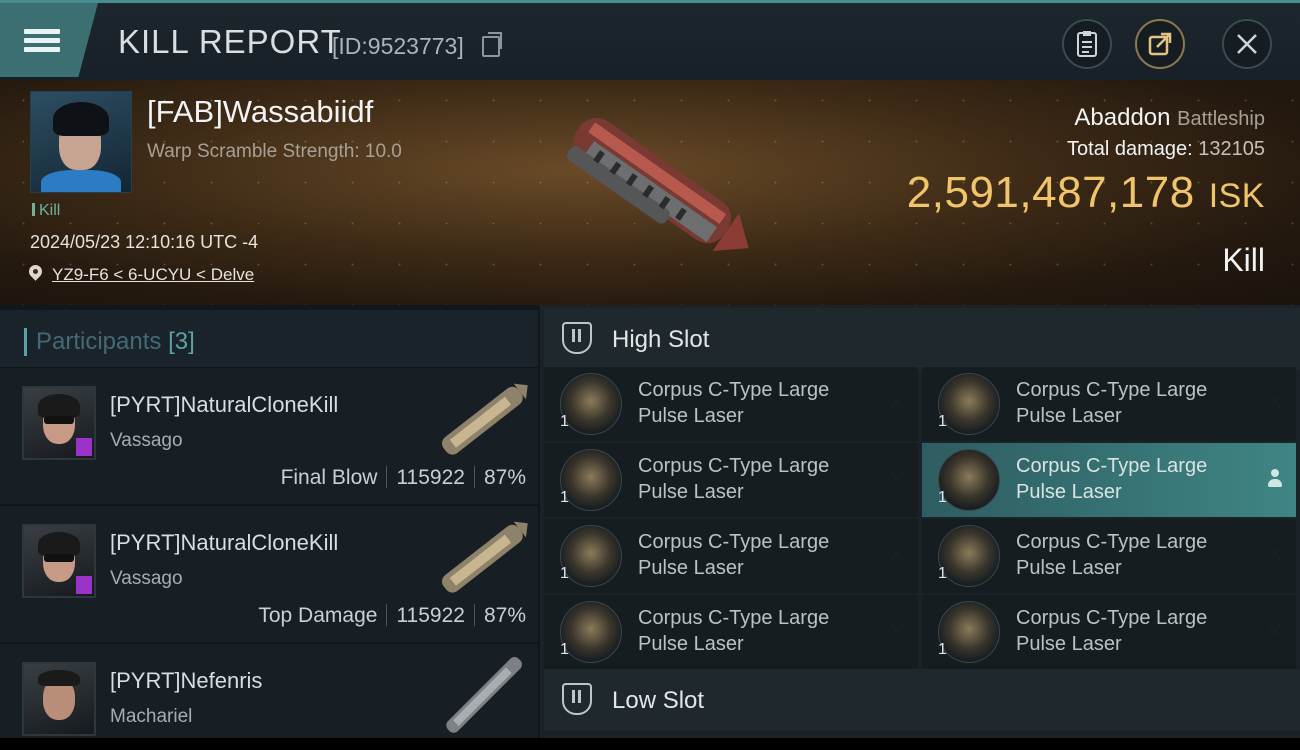 Image resolution: width=1300 pixels, height=750 pixels. Describe the element at coordinates (42, 40) in the screenshot. I see `hamburger-menu-icon` at that location.